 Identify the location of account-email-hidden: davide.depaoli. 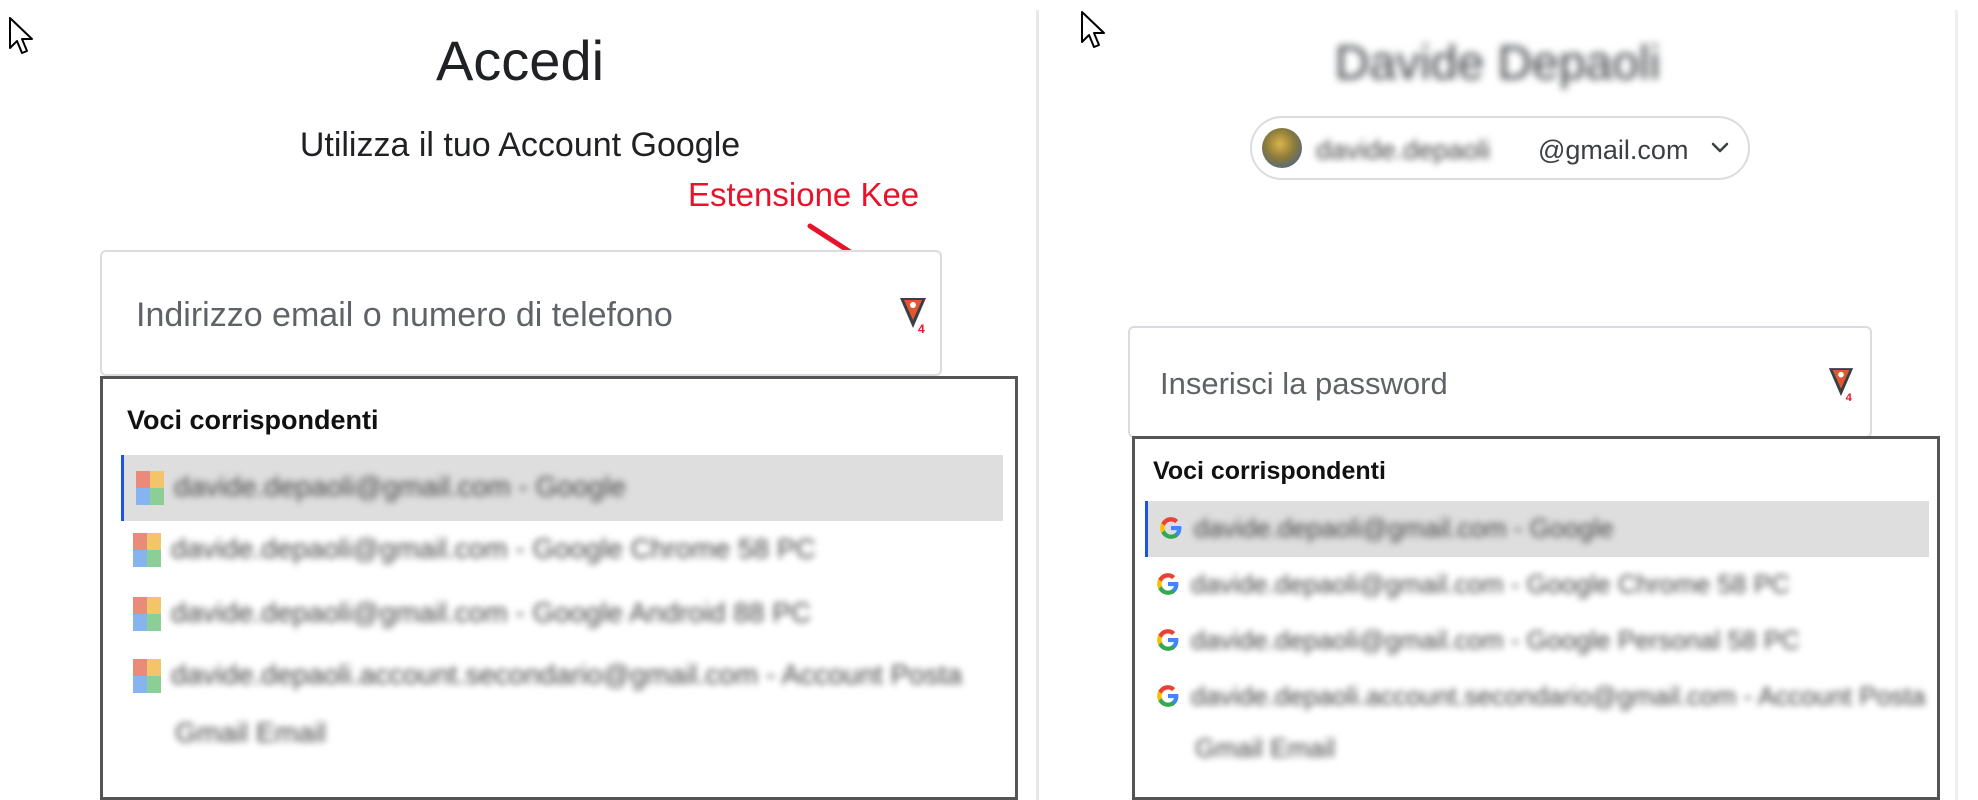
(1403, 150).